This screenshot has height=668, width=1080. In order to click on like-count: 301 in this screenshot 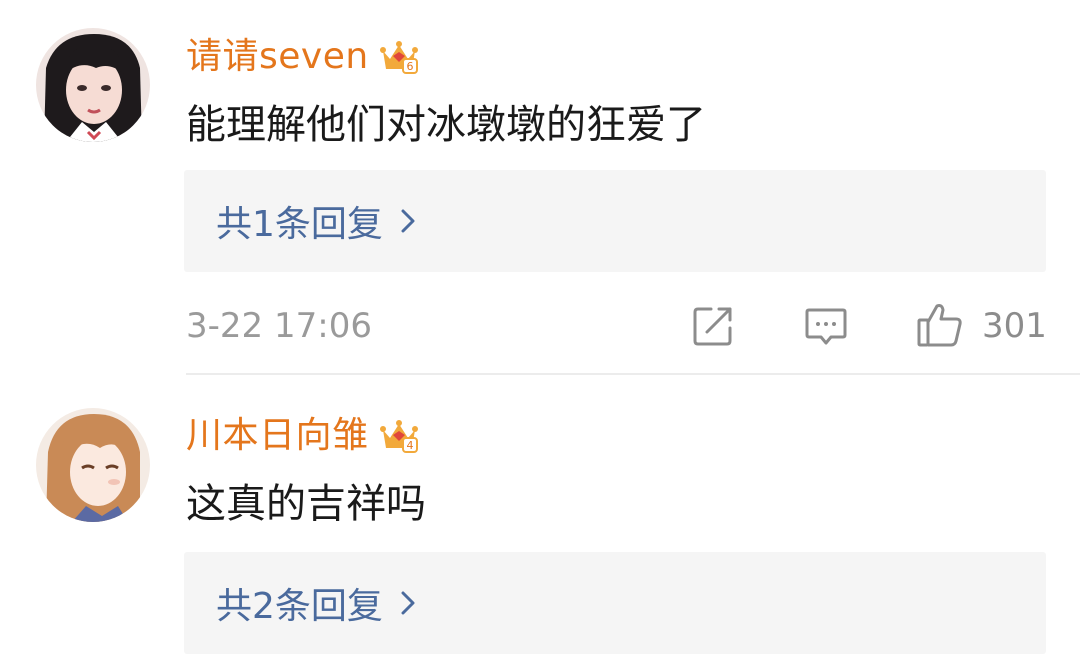, I will do `click(1014, 326)`.